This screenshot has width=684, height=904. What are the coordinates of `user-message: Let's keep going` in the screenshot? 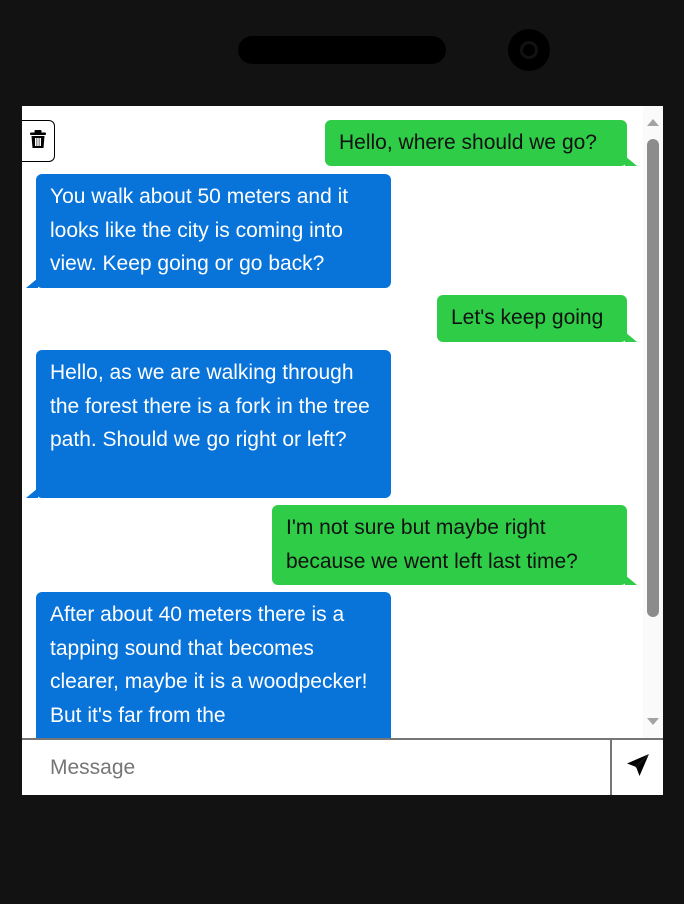 It's located at (537, 318).